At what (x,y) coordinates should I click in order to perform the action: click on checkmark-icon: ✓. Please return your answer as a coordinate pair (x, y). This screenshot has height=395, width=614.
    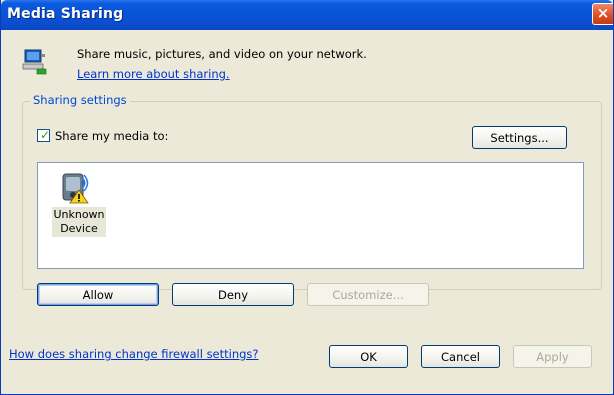
    Looking at the image, I should click on (45, 135).